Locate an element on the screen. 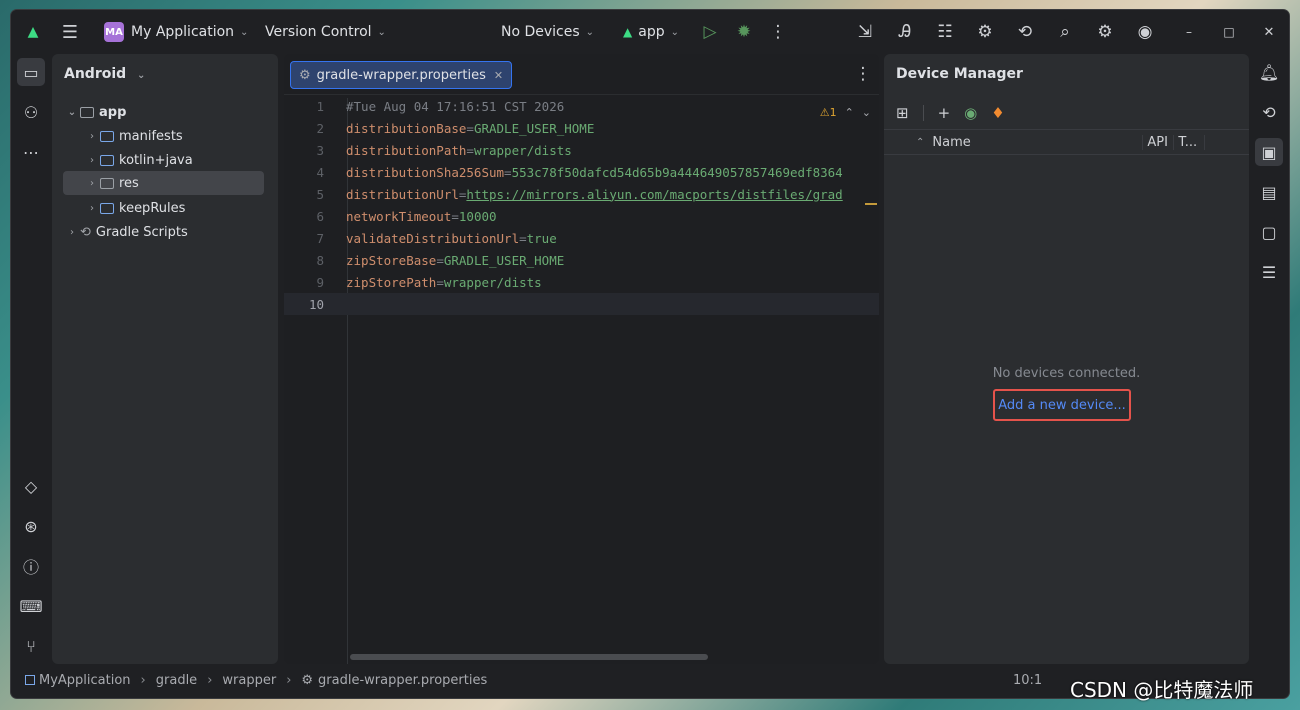 The image size is (1300, 710). running-devices-icon: ▢ is located at coordinates (1269, 232).